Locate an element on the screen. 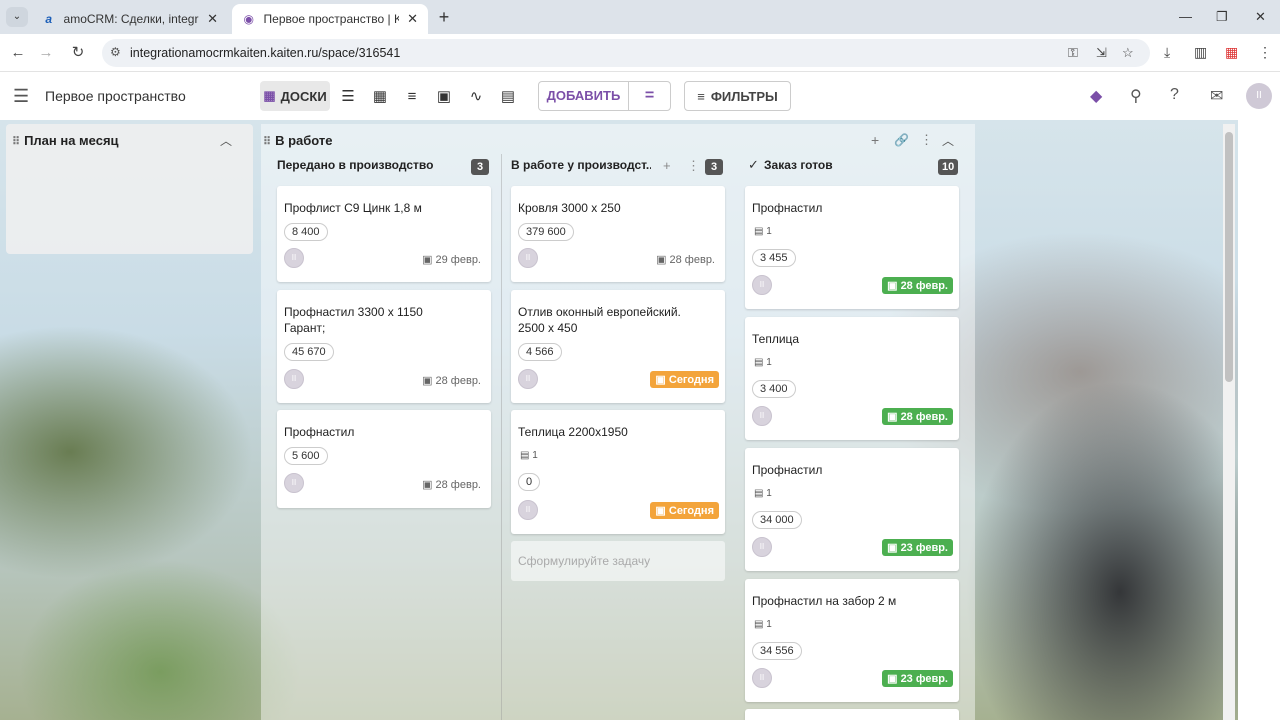 The width and height of the screenshot is (1280, 720). column-plan: ⠿ План на месяц ︿ is located at coordinates (129, 189).